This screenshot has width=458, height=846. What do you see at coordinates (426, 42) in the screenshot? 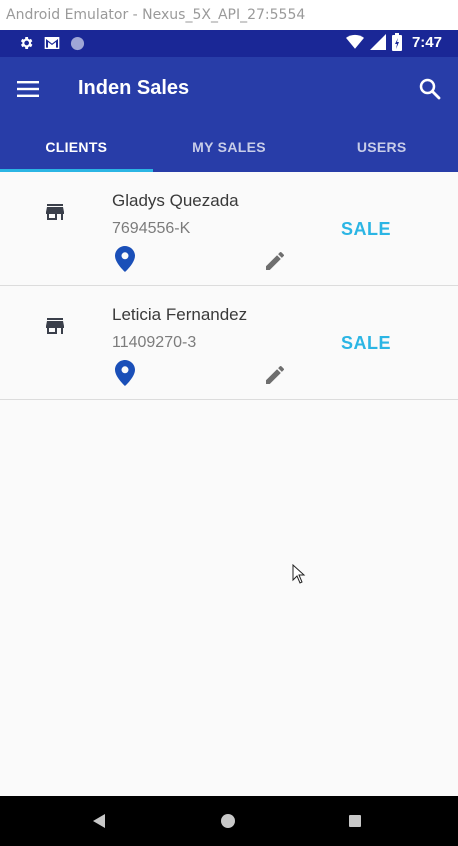
I see `status-time: 7:47` at bounding box center [426, 42].